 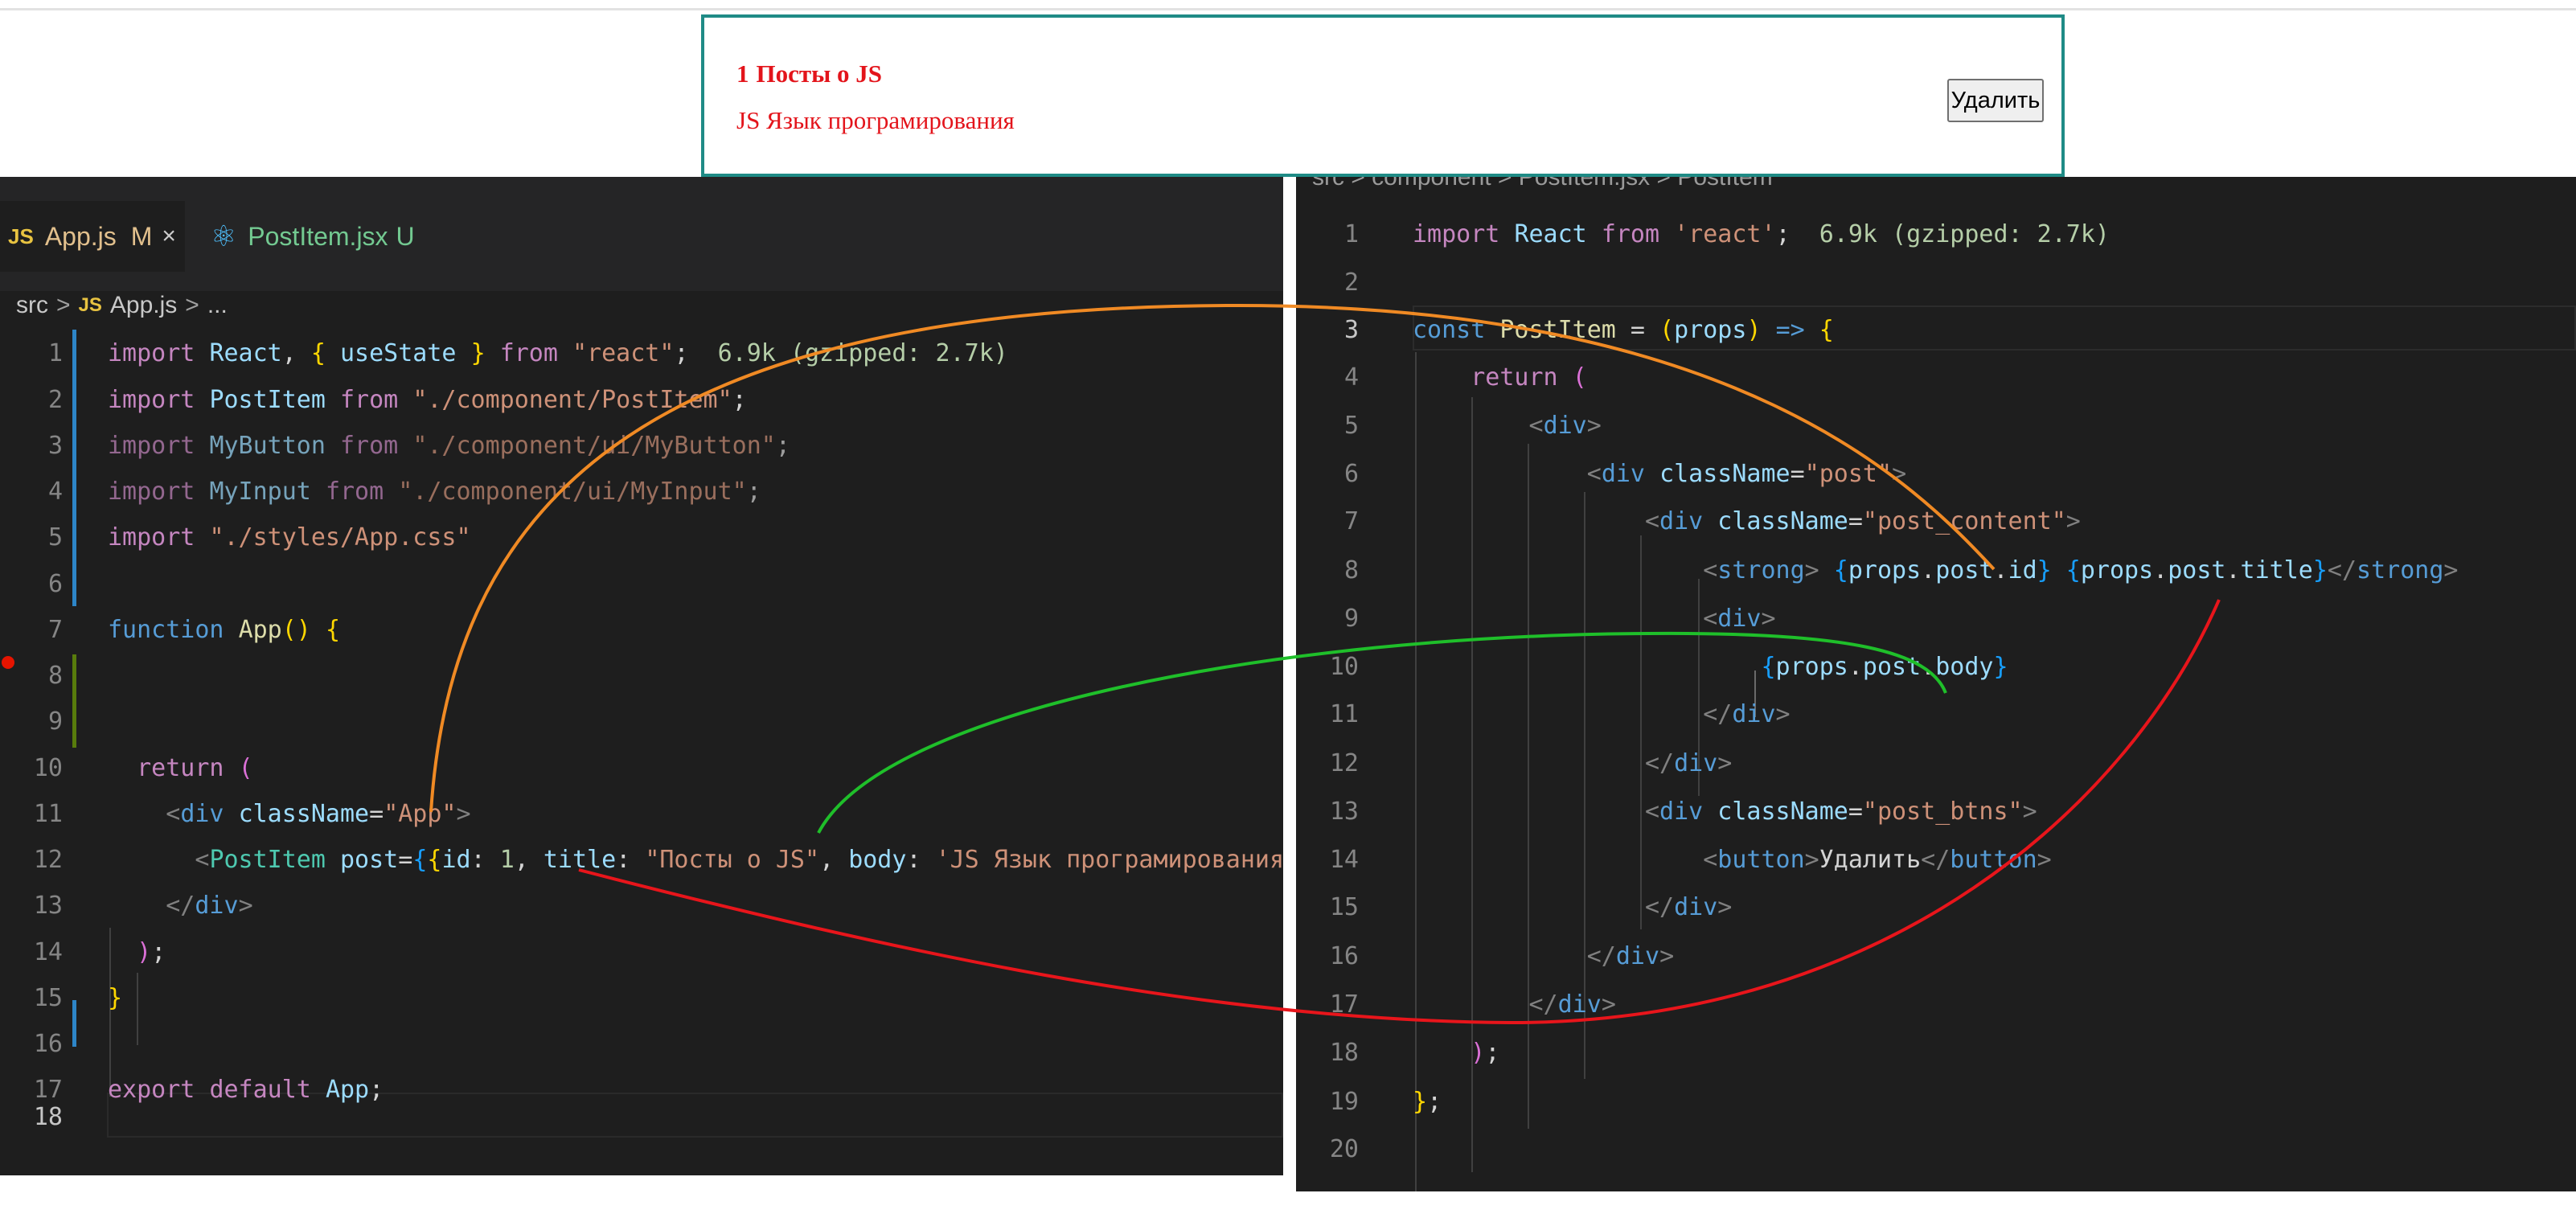 I want to click on code-line: 7 <div className="post_content">, so click(x=1712, y=521).